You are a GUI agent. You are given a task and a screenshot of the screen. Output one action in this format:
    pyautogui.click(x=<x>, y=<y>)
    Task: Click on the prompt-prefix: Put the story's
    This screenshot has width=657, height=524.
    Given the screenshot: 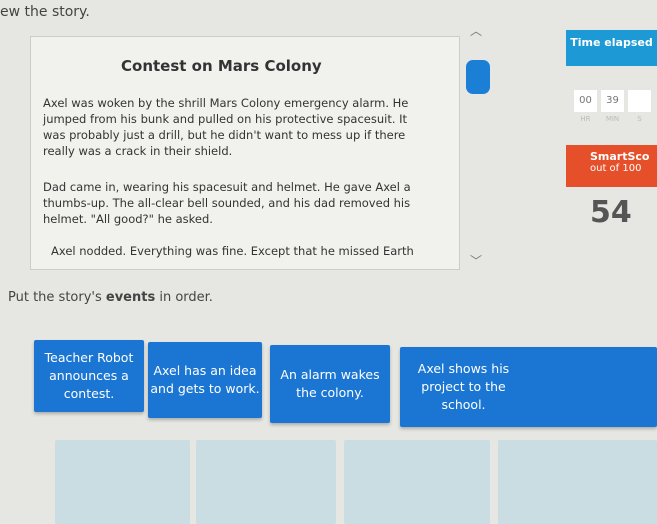 What is the action you would take?
    pyautogui.click(x=57, y=297)
    